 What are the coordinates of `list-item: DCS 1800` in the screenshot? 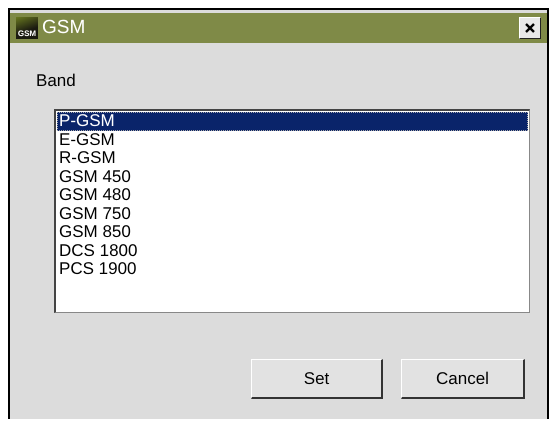 It's located at (292, 251).